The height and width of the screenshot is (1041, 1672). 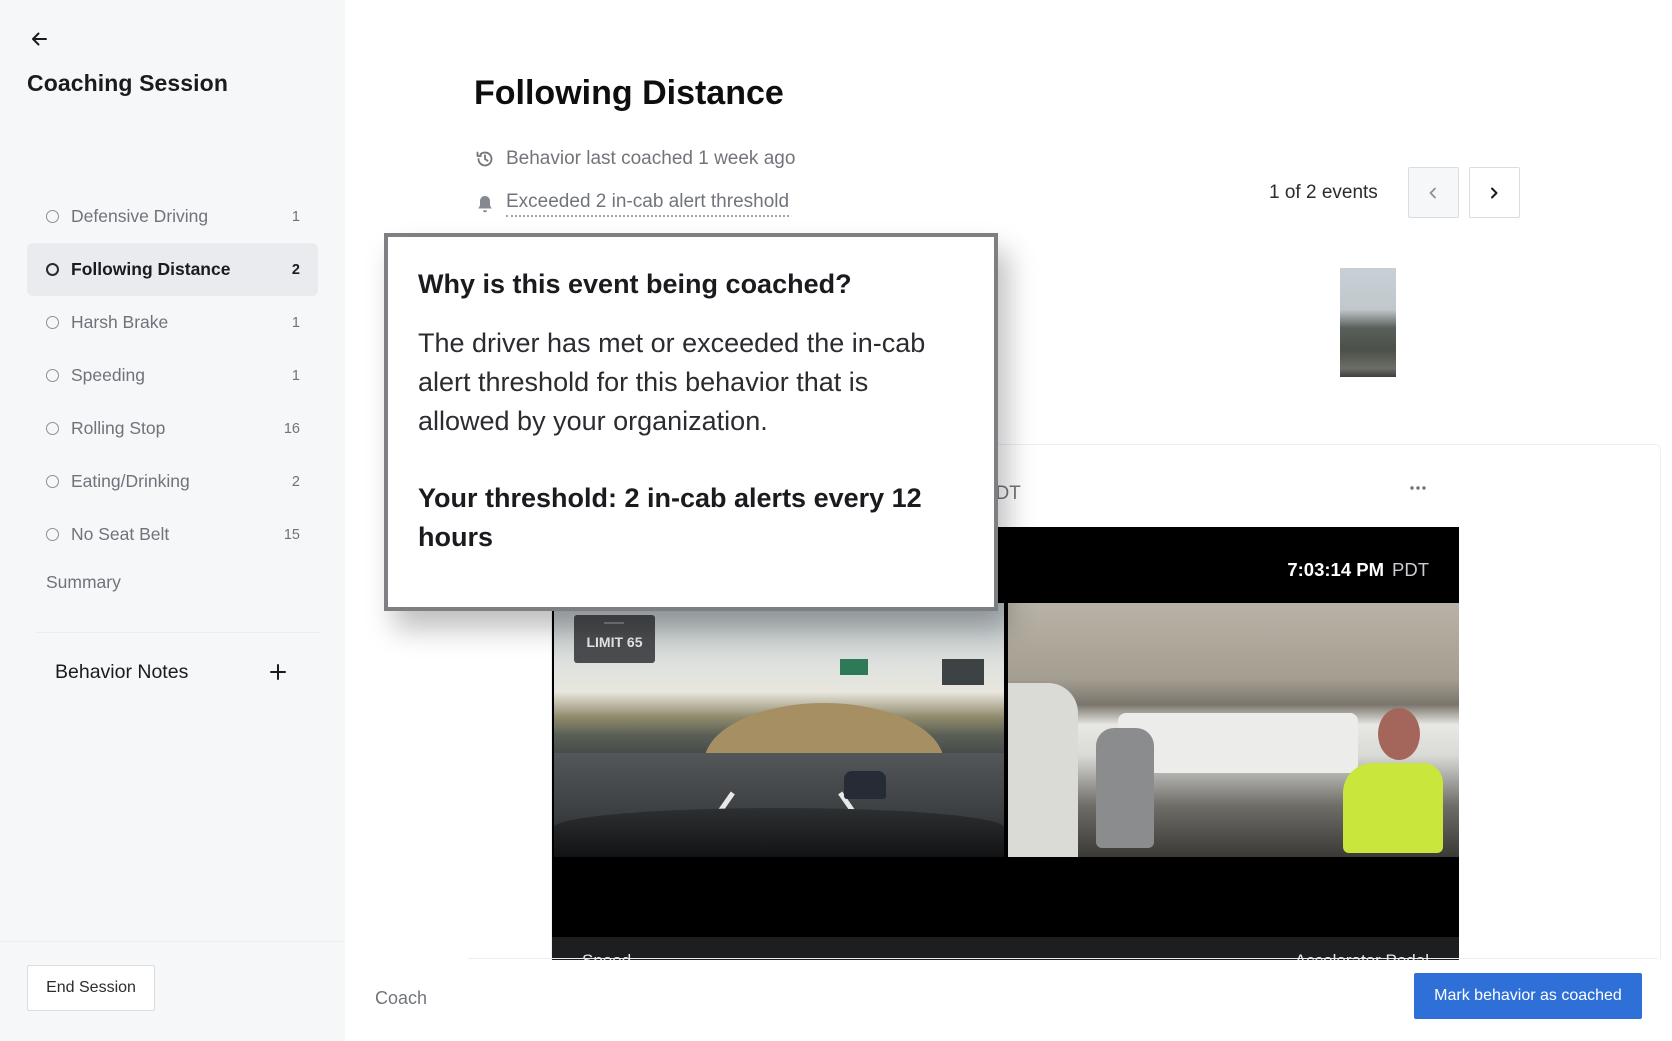 I want to click on last-coached-text: Behavior last coached 1 week ago, so click(x=651, y=158).